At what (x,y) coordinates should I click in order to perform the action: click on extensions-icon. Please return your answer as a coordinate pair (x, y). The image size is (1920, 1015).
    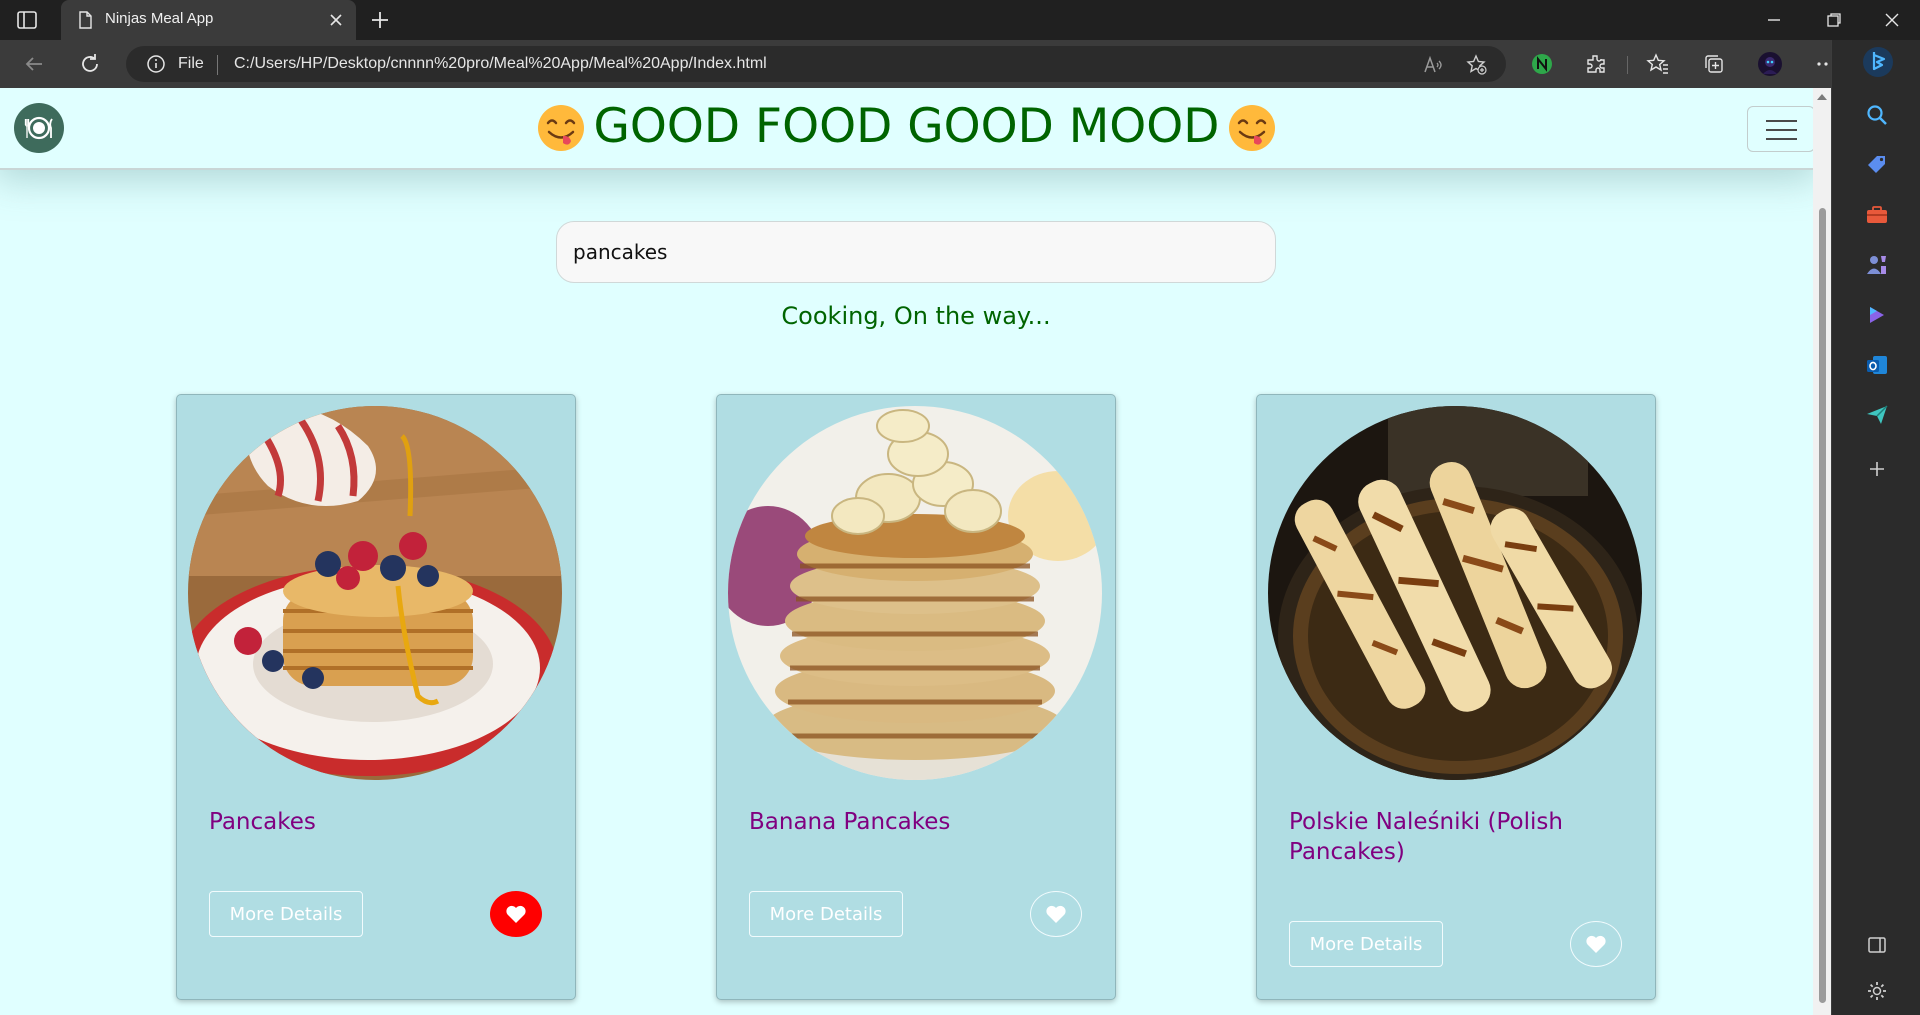
    Looking at the image, I should click on (1596, 64).